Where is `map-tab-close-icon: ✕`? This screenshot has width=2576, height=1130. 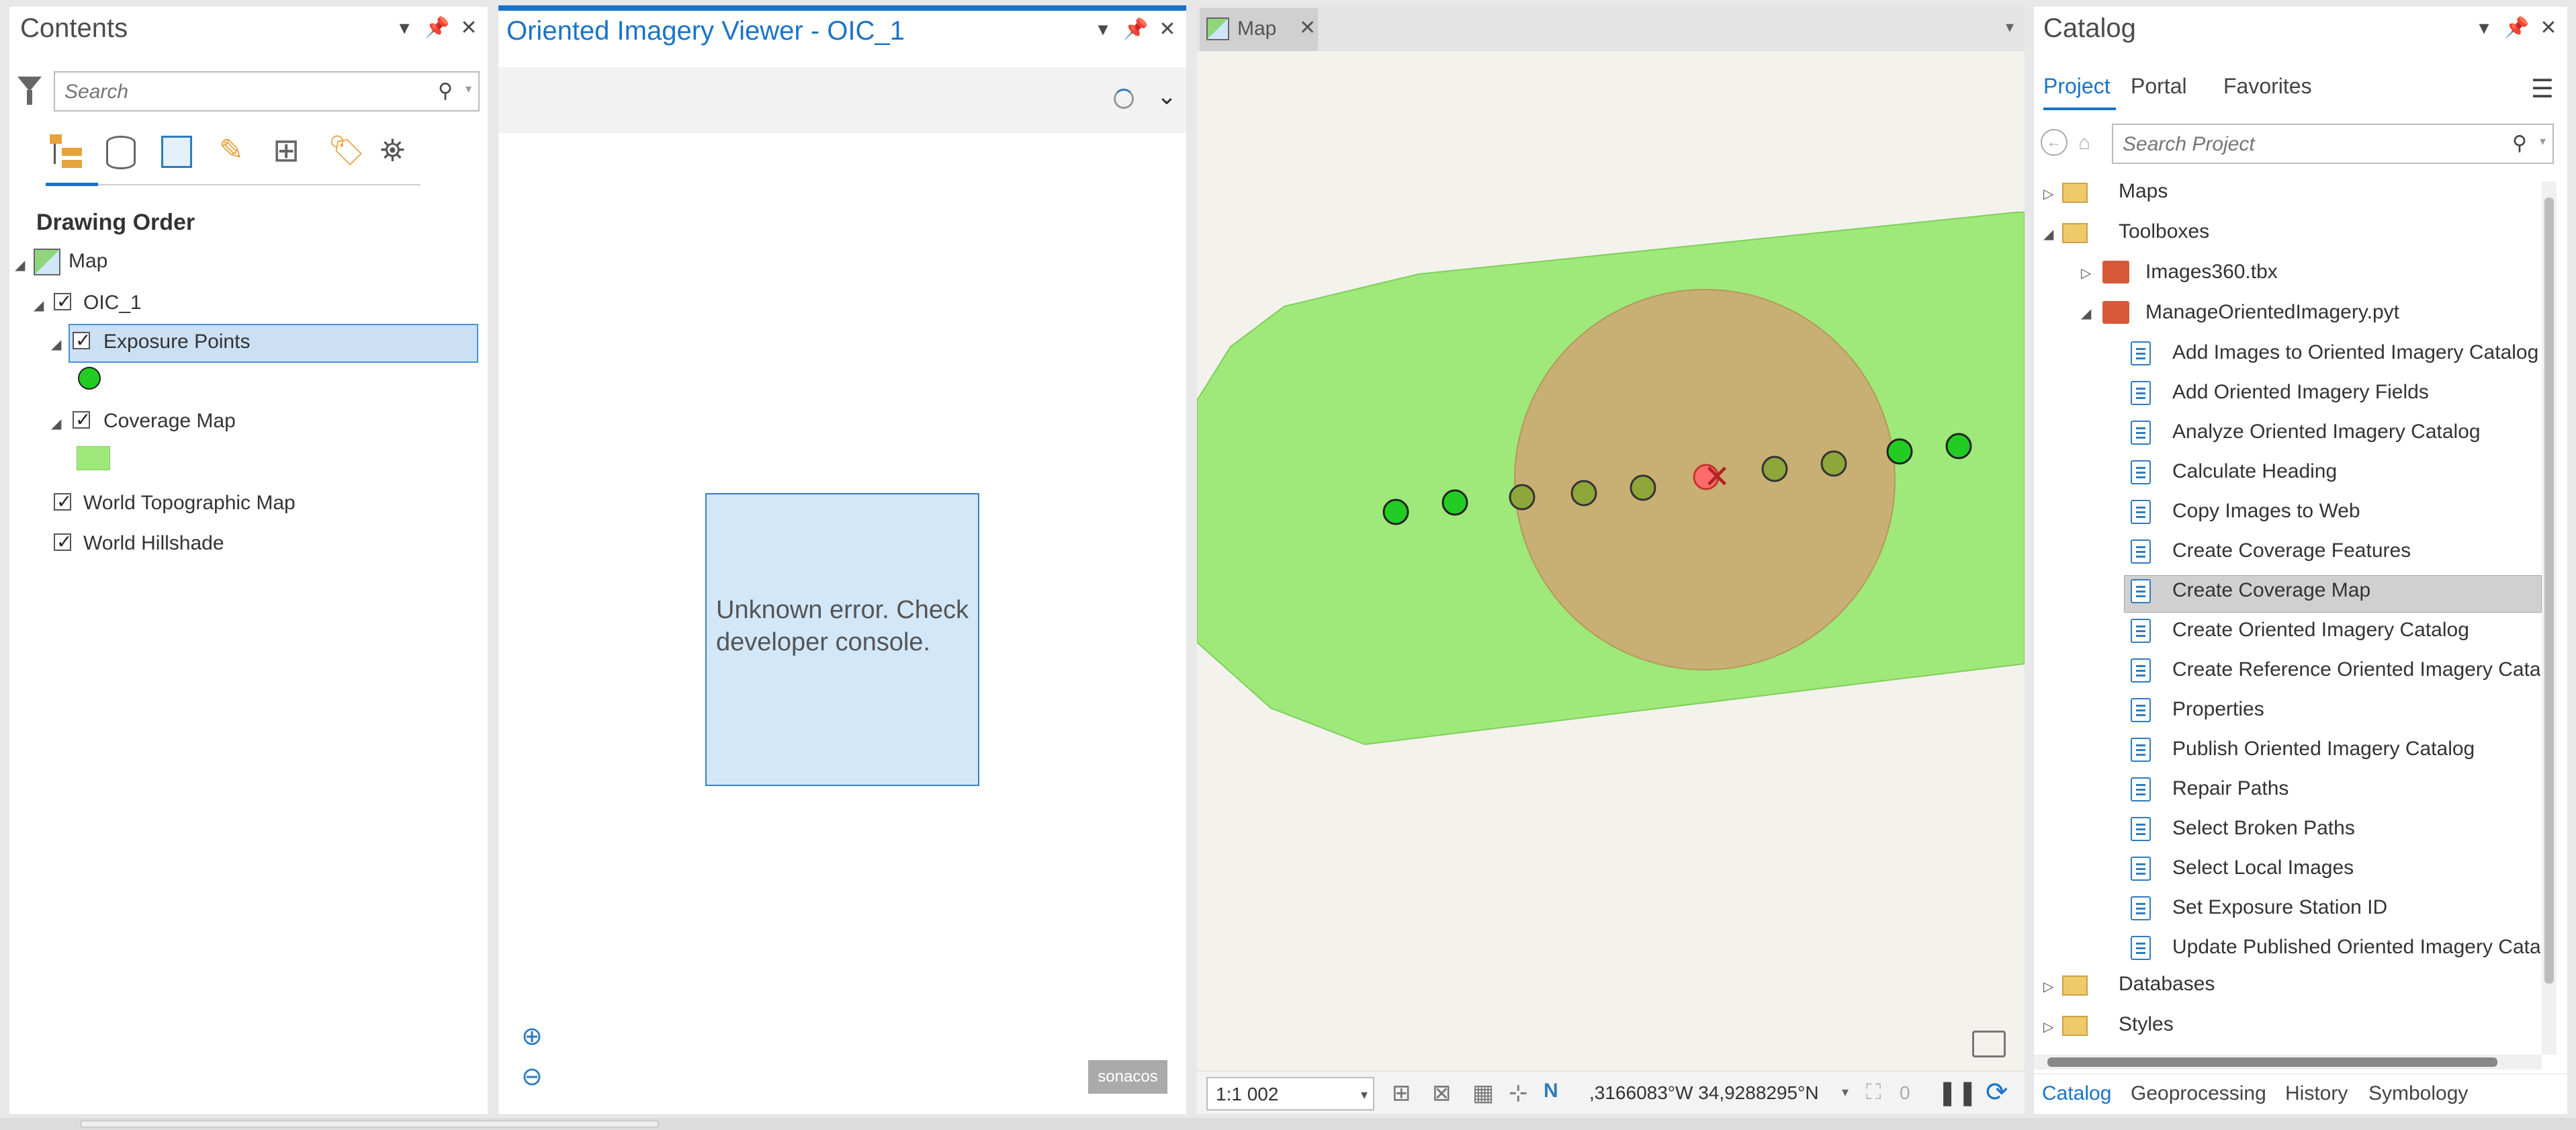 map-tab-close-icon: ✕ is located at coordinates (1308, 28).